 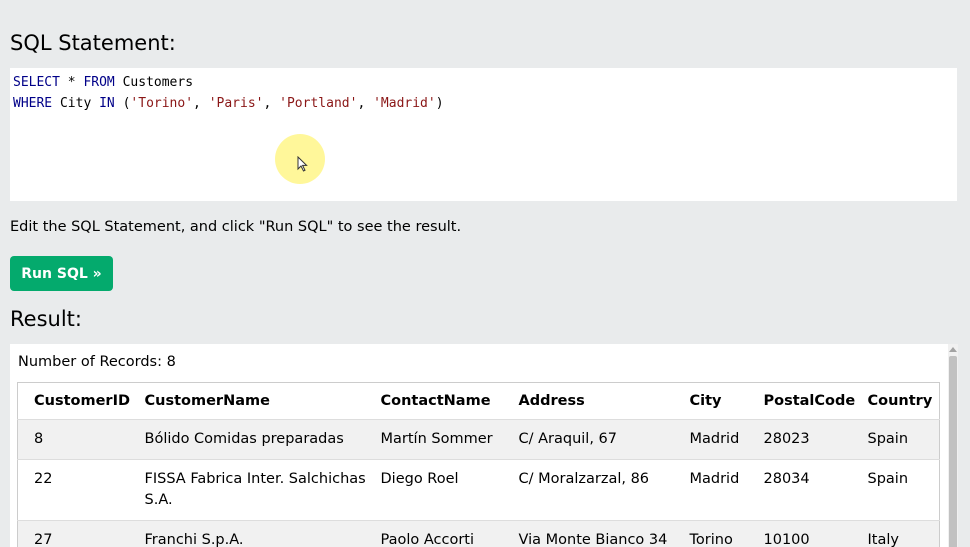 I want to click on cell-customername: FISSA Fabrica Inter. Salchichas S.A., so click(x=262, y=490).